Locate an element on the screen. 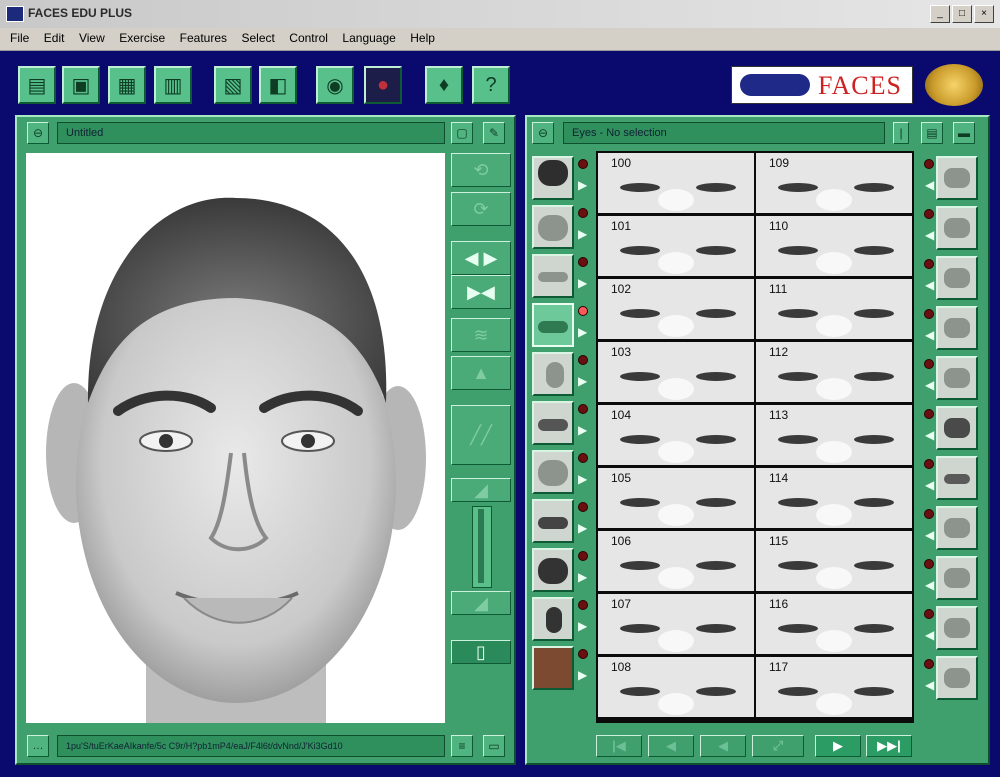 The width and height of the screenshot is (1000, 777). last-page-button: ▶▶| is located at coordinates (889, 746).